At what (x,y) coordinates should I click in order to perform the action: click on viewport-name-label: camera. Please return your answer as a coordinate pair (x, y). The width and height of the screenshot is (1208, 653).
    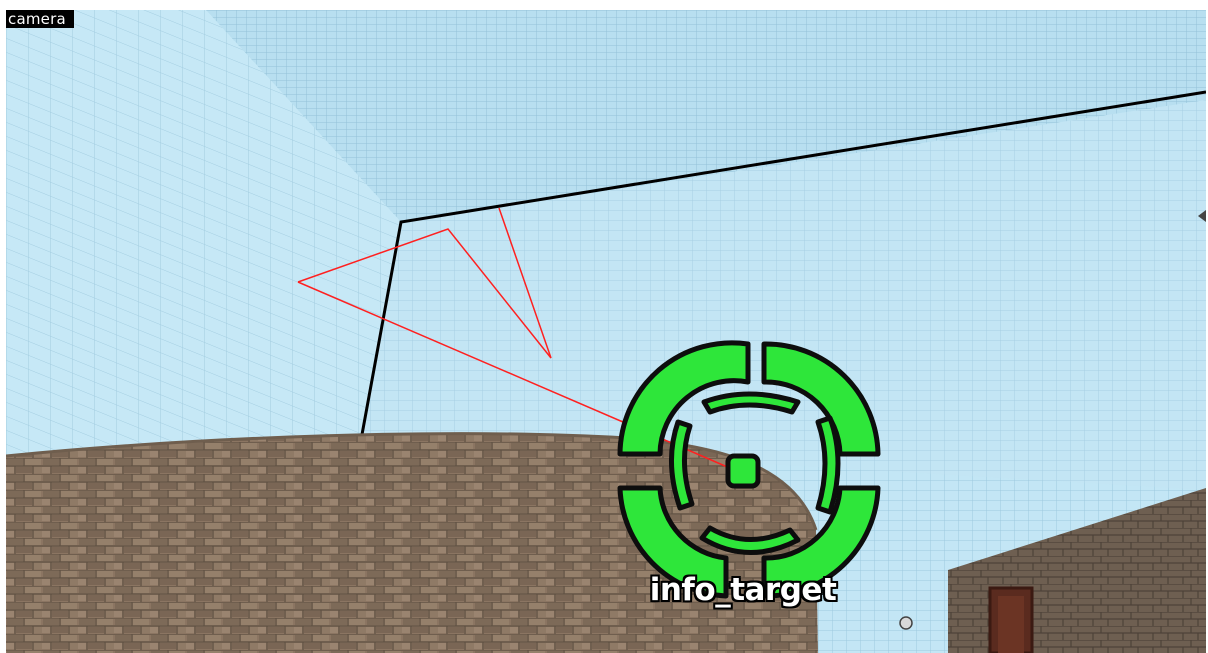
    Looking at the image, I should click on (40, 19).